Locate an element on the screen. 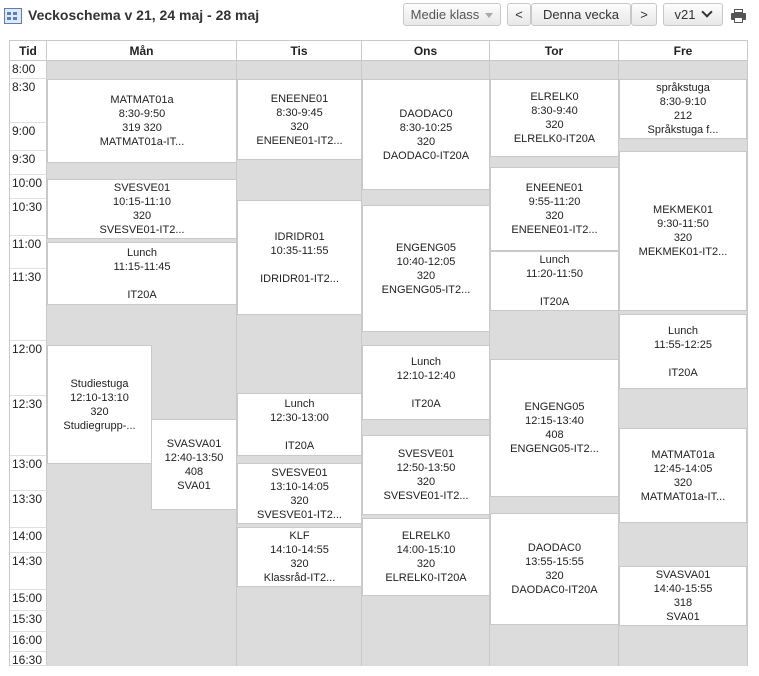  lesson-block: ELRELK0 14:00-15:10 320 ELRELK0-IT20A is located at coordinates (426, 557).